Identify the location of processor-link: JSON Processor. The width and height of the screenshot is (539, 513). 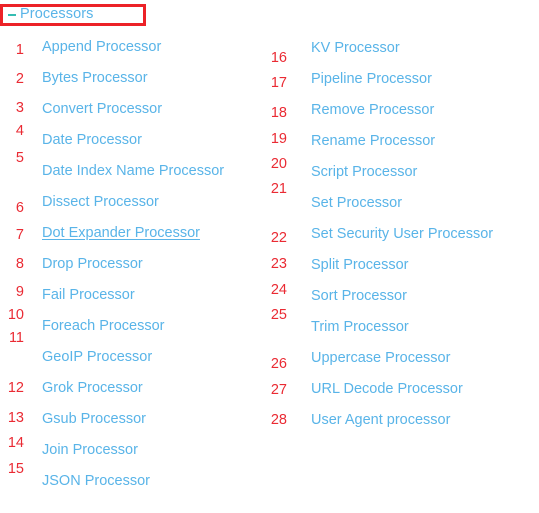
(96, 481).